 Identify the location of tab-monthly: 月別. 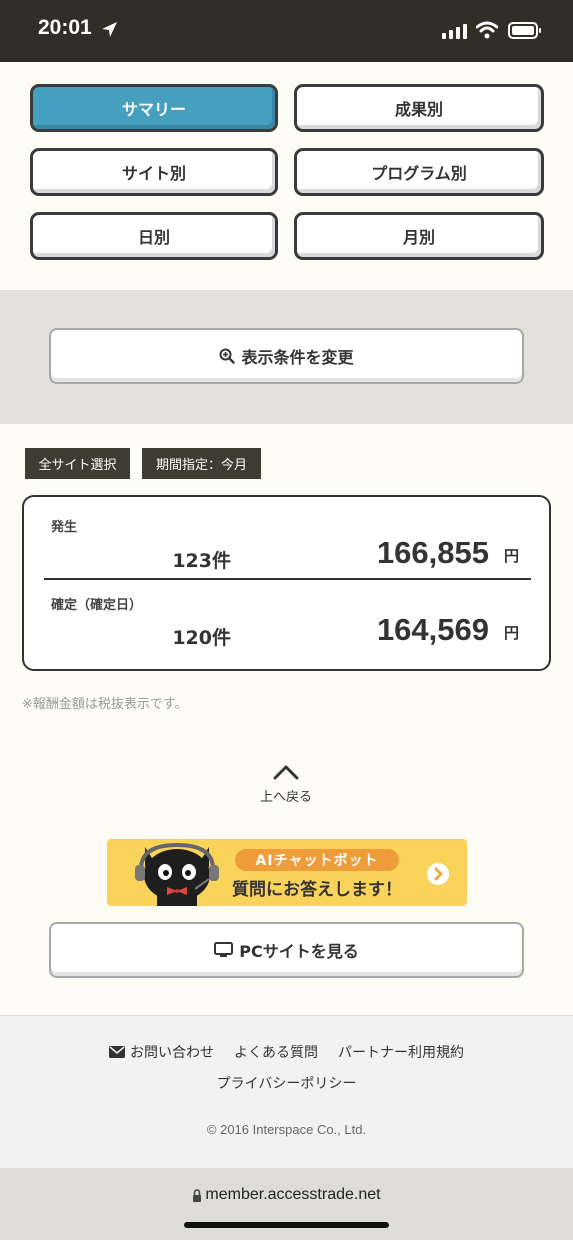
(419, 236).